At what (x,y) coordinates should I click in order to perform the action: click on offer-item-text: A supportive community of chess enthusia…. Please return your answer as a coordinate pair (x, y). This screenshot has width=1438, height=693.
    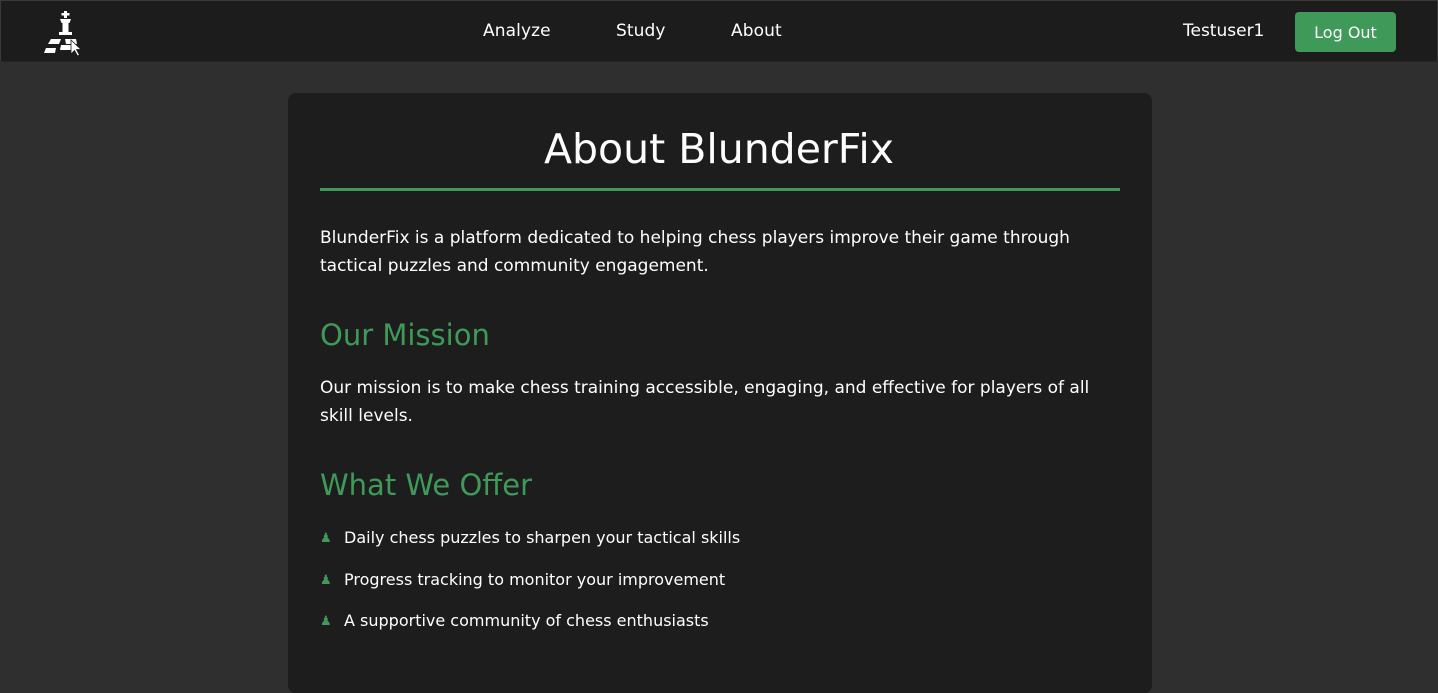
    Looking at the image, I should click on (526, 620).